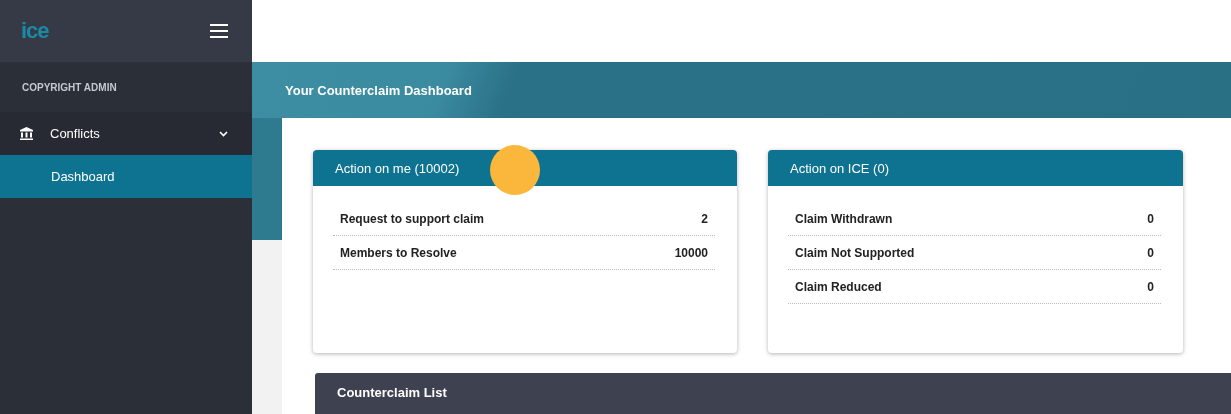 This screenshot has width=1231, height=414. Describe the element at coordinates (839, 168) in the screenshot. I see `card-title: Action on ICE (0)` at that location.